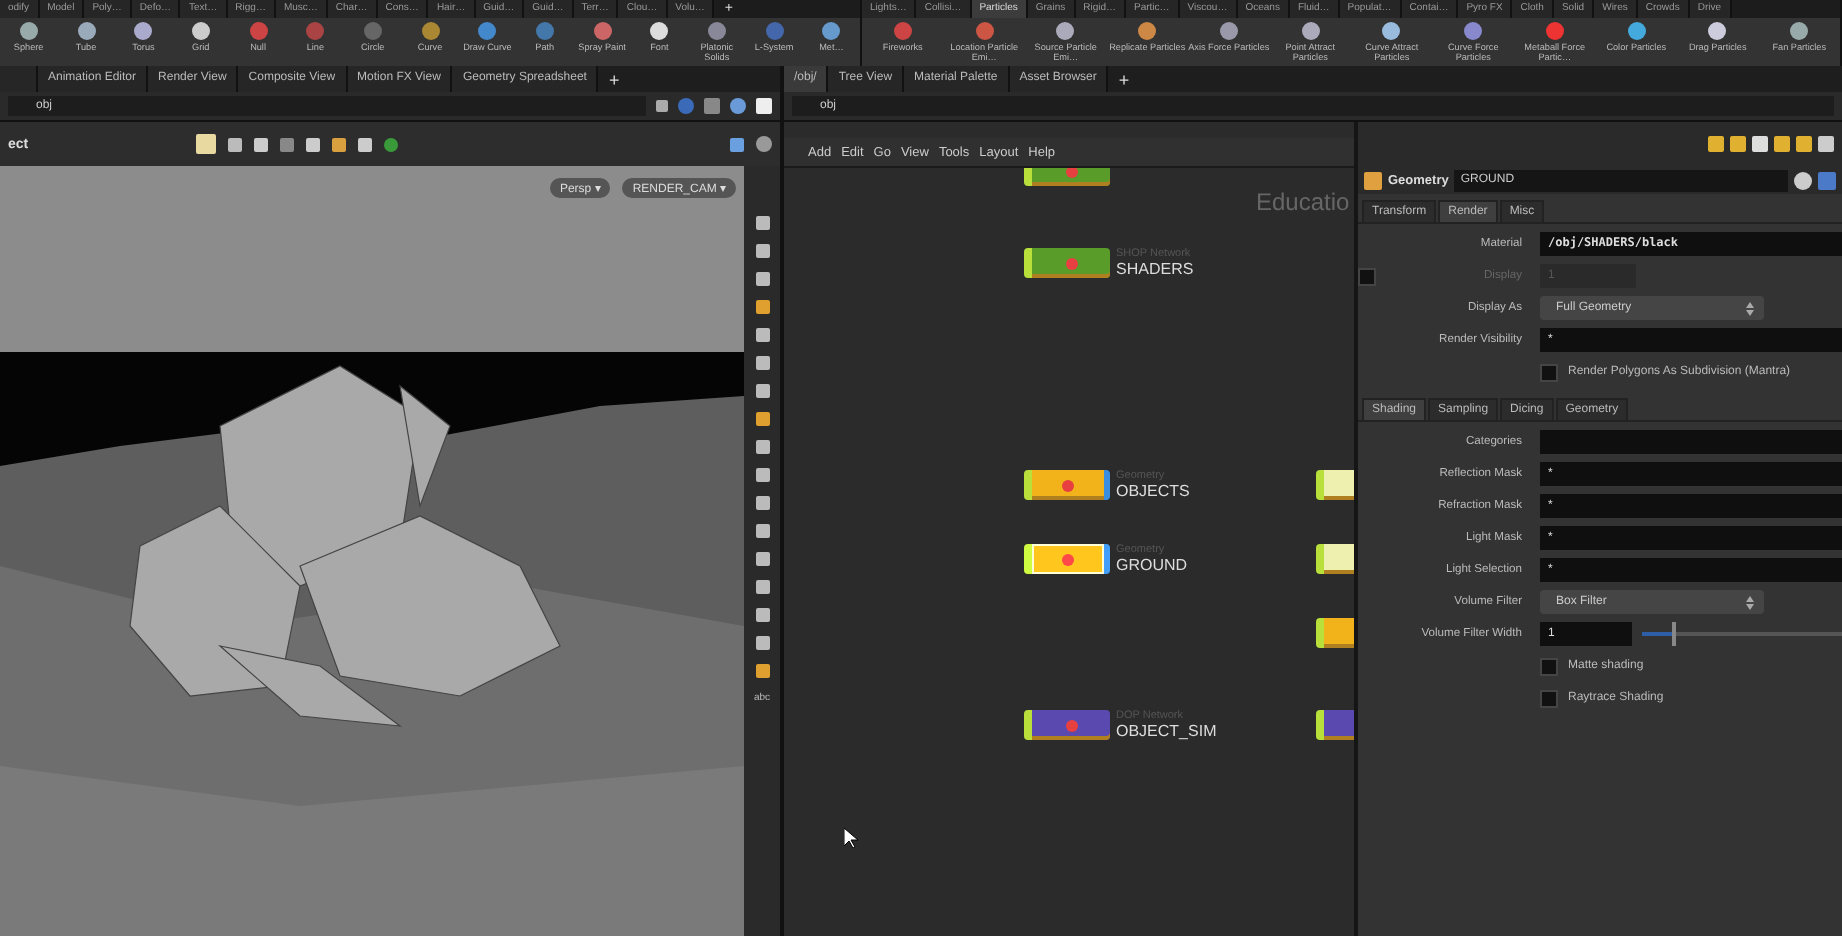  Describe the element at coordinates (1691, 442) in the screenshot. I see `text-field` at that location.